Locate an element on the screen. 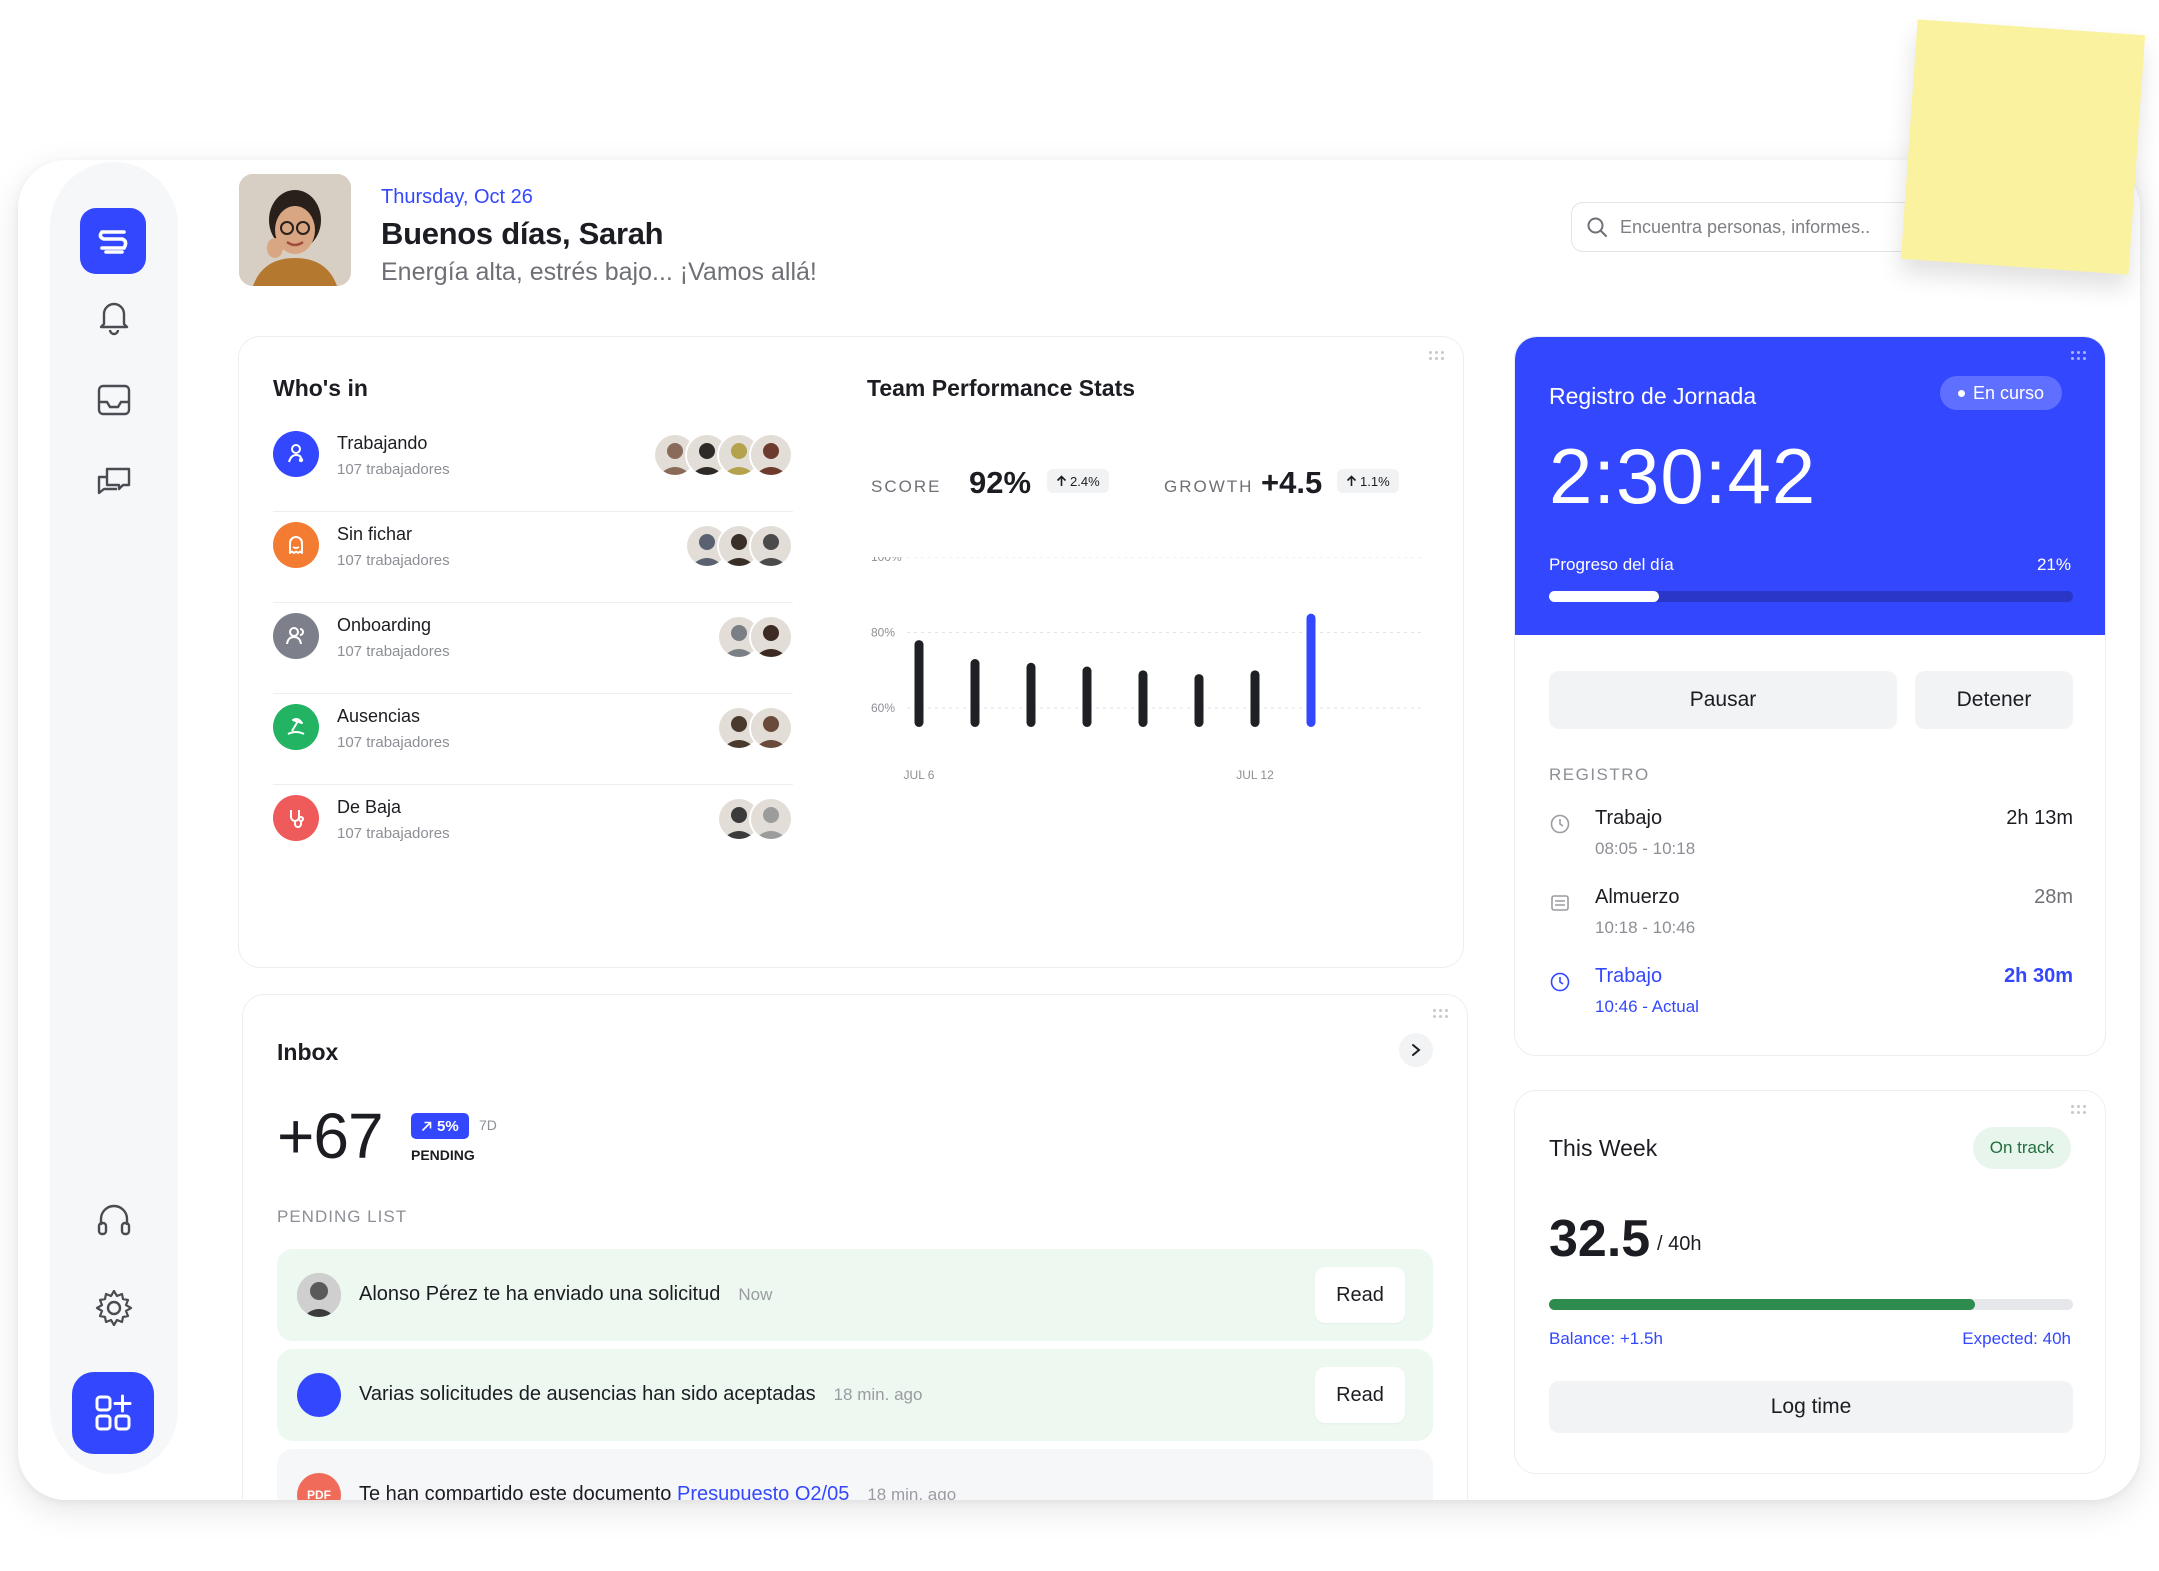  inbox-icon is located at coordinates (114, 400).